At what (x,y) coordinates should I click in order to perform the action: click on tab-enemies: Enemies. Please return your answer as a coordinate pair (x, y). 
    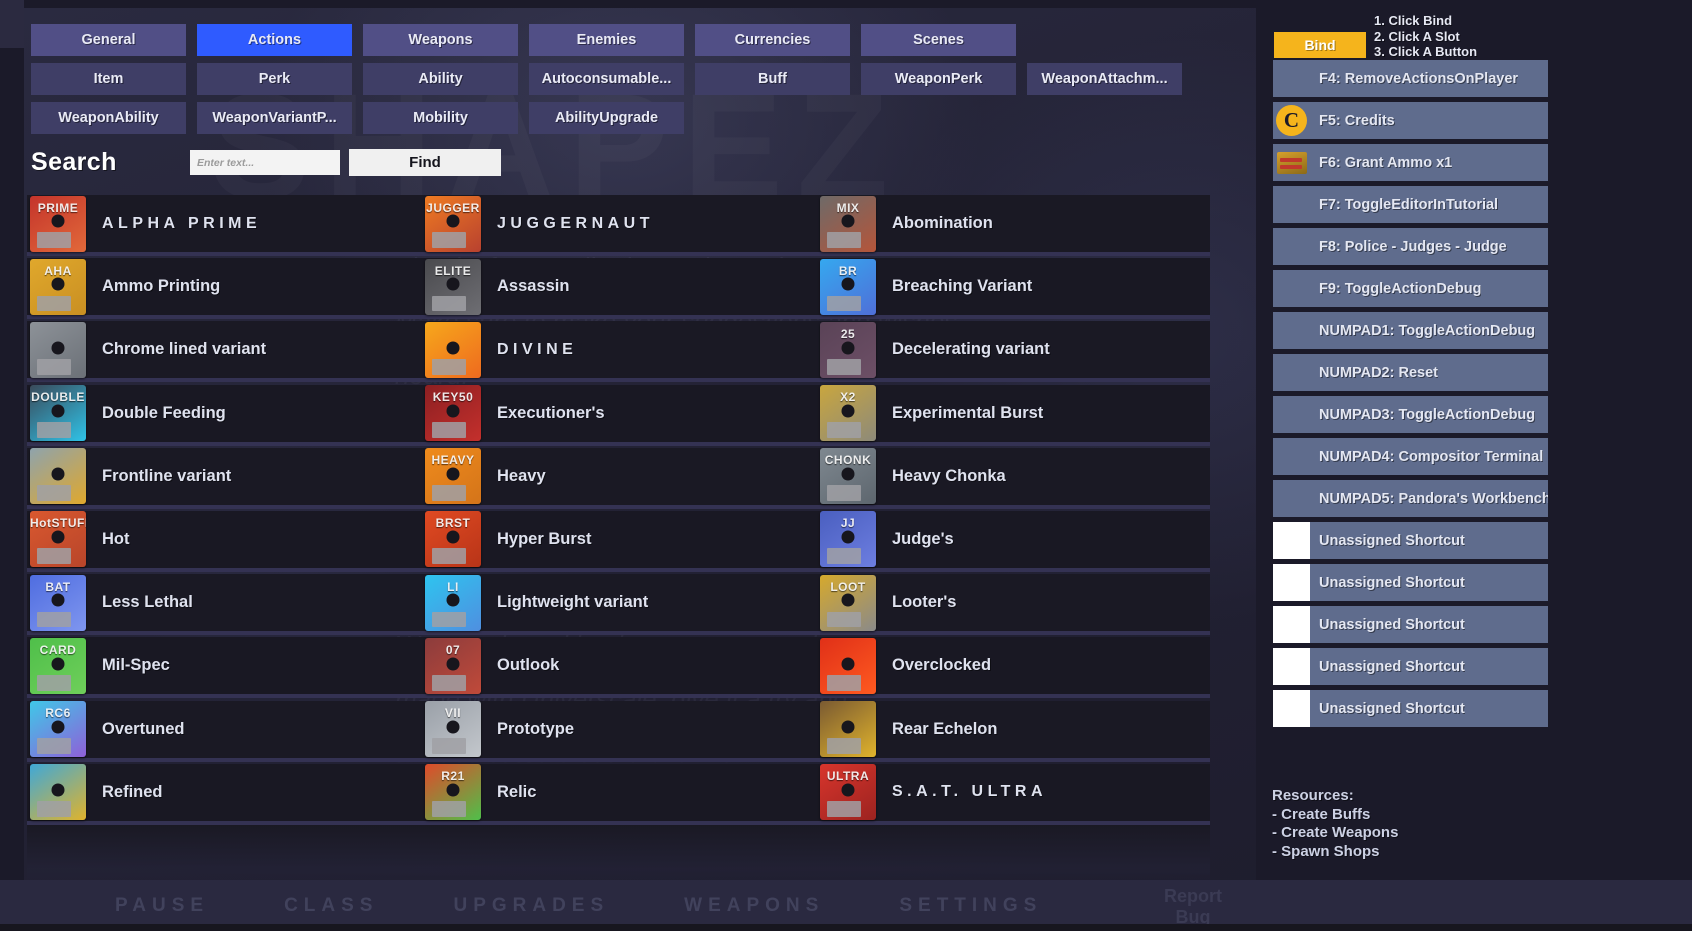
    Looking at the image, I should click on (606, 40).